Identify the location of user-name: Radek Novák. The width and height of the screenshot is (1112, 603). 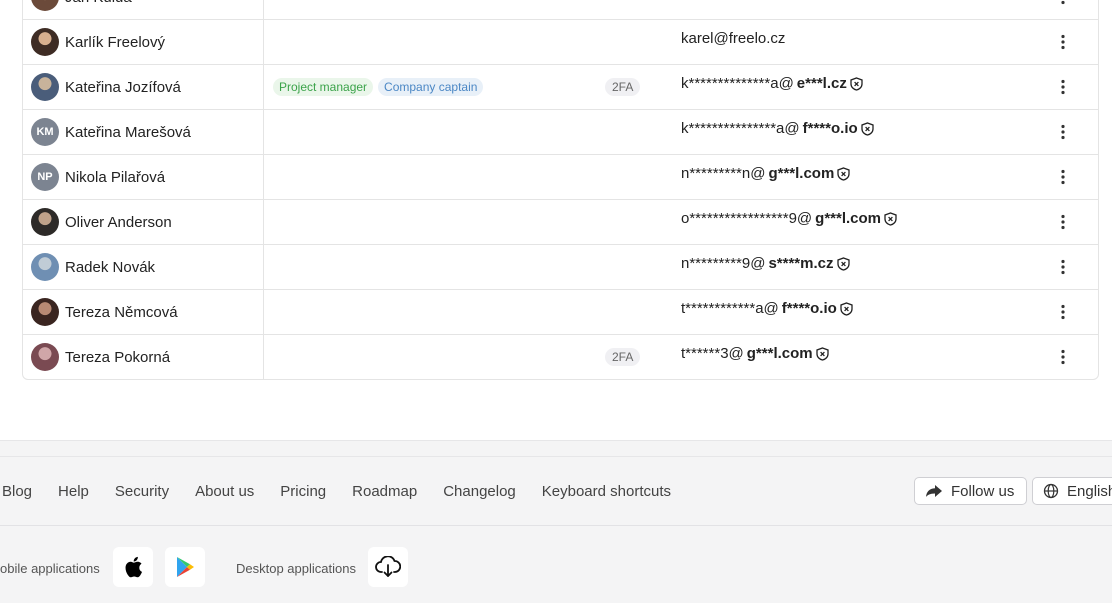
(110, 267).